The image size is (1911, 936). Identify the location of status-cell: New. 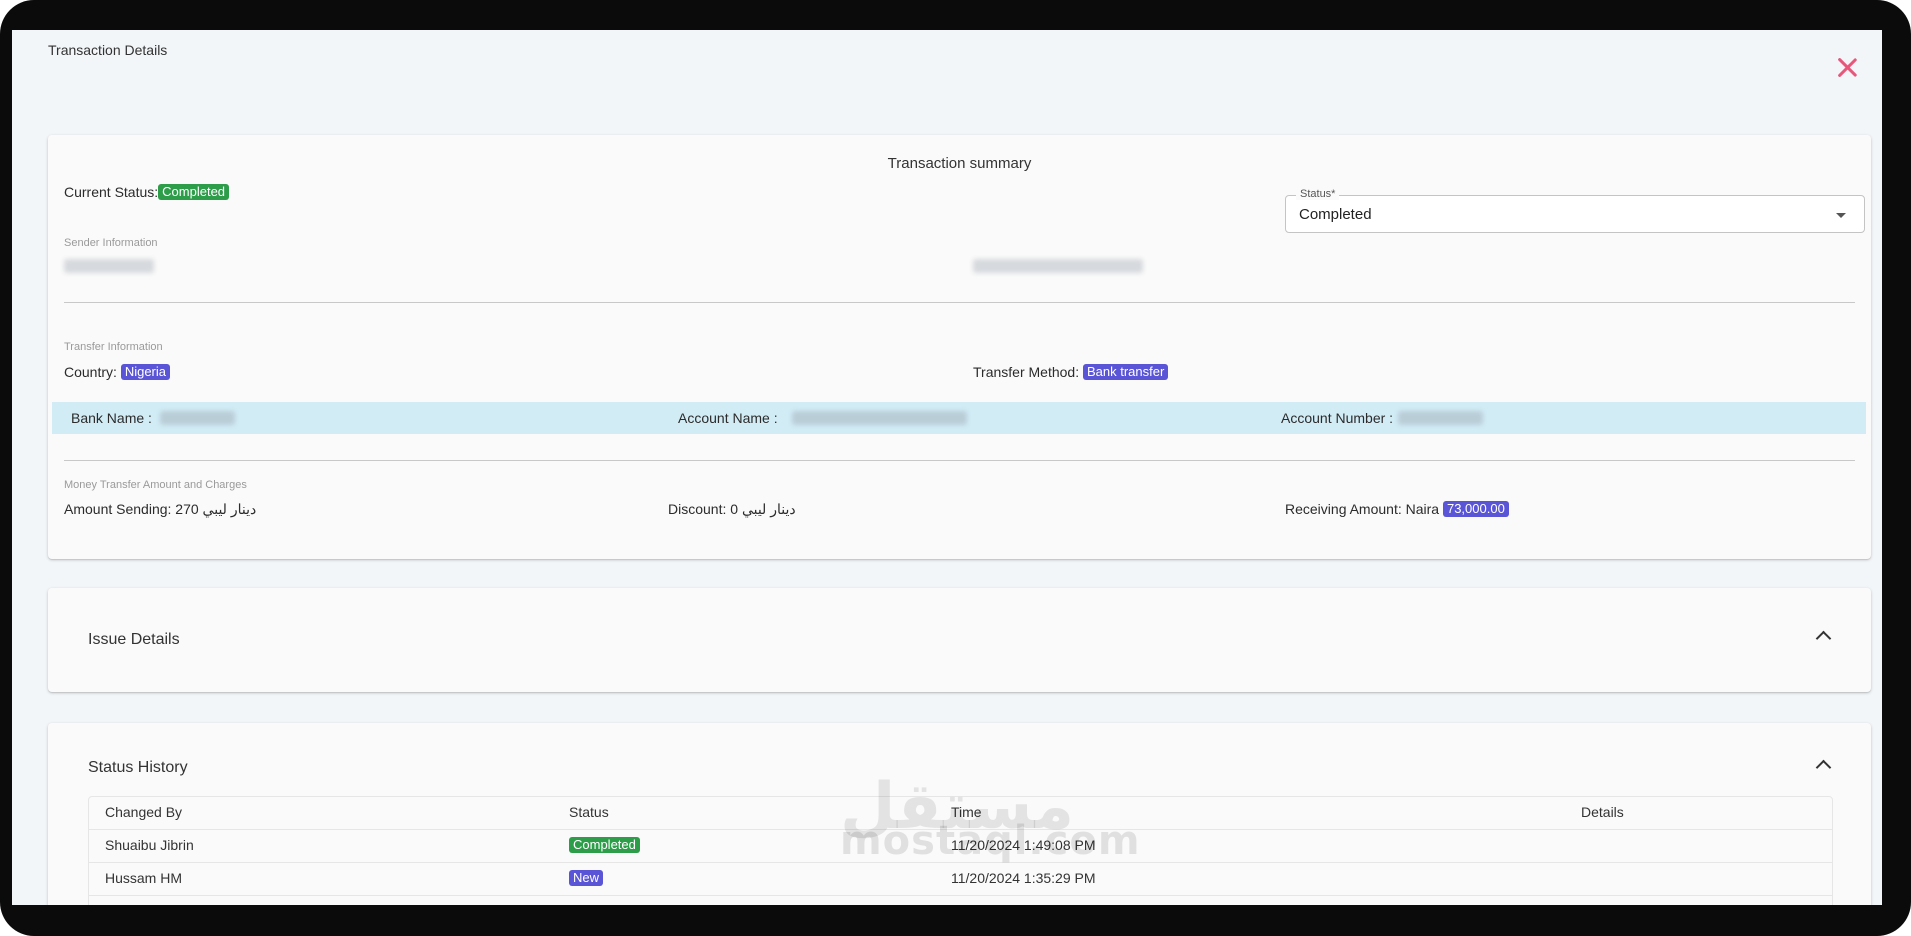
(586, 878).